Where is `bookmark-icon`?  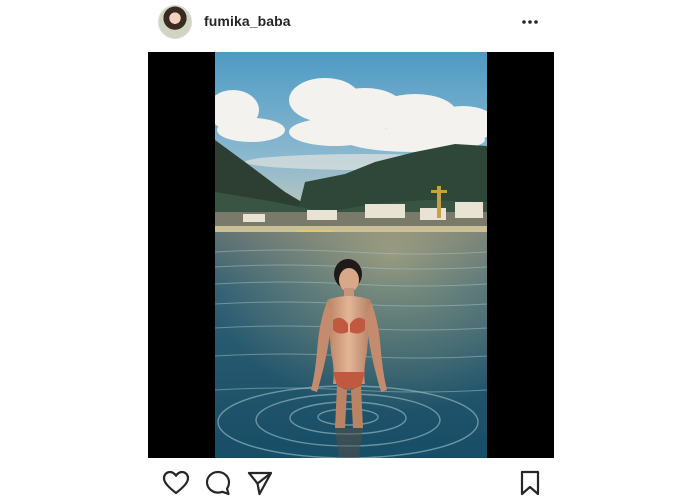
bookmark-icon is located at coordinates (530, 483).